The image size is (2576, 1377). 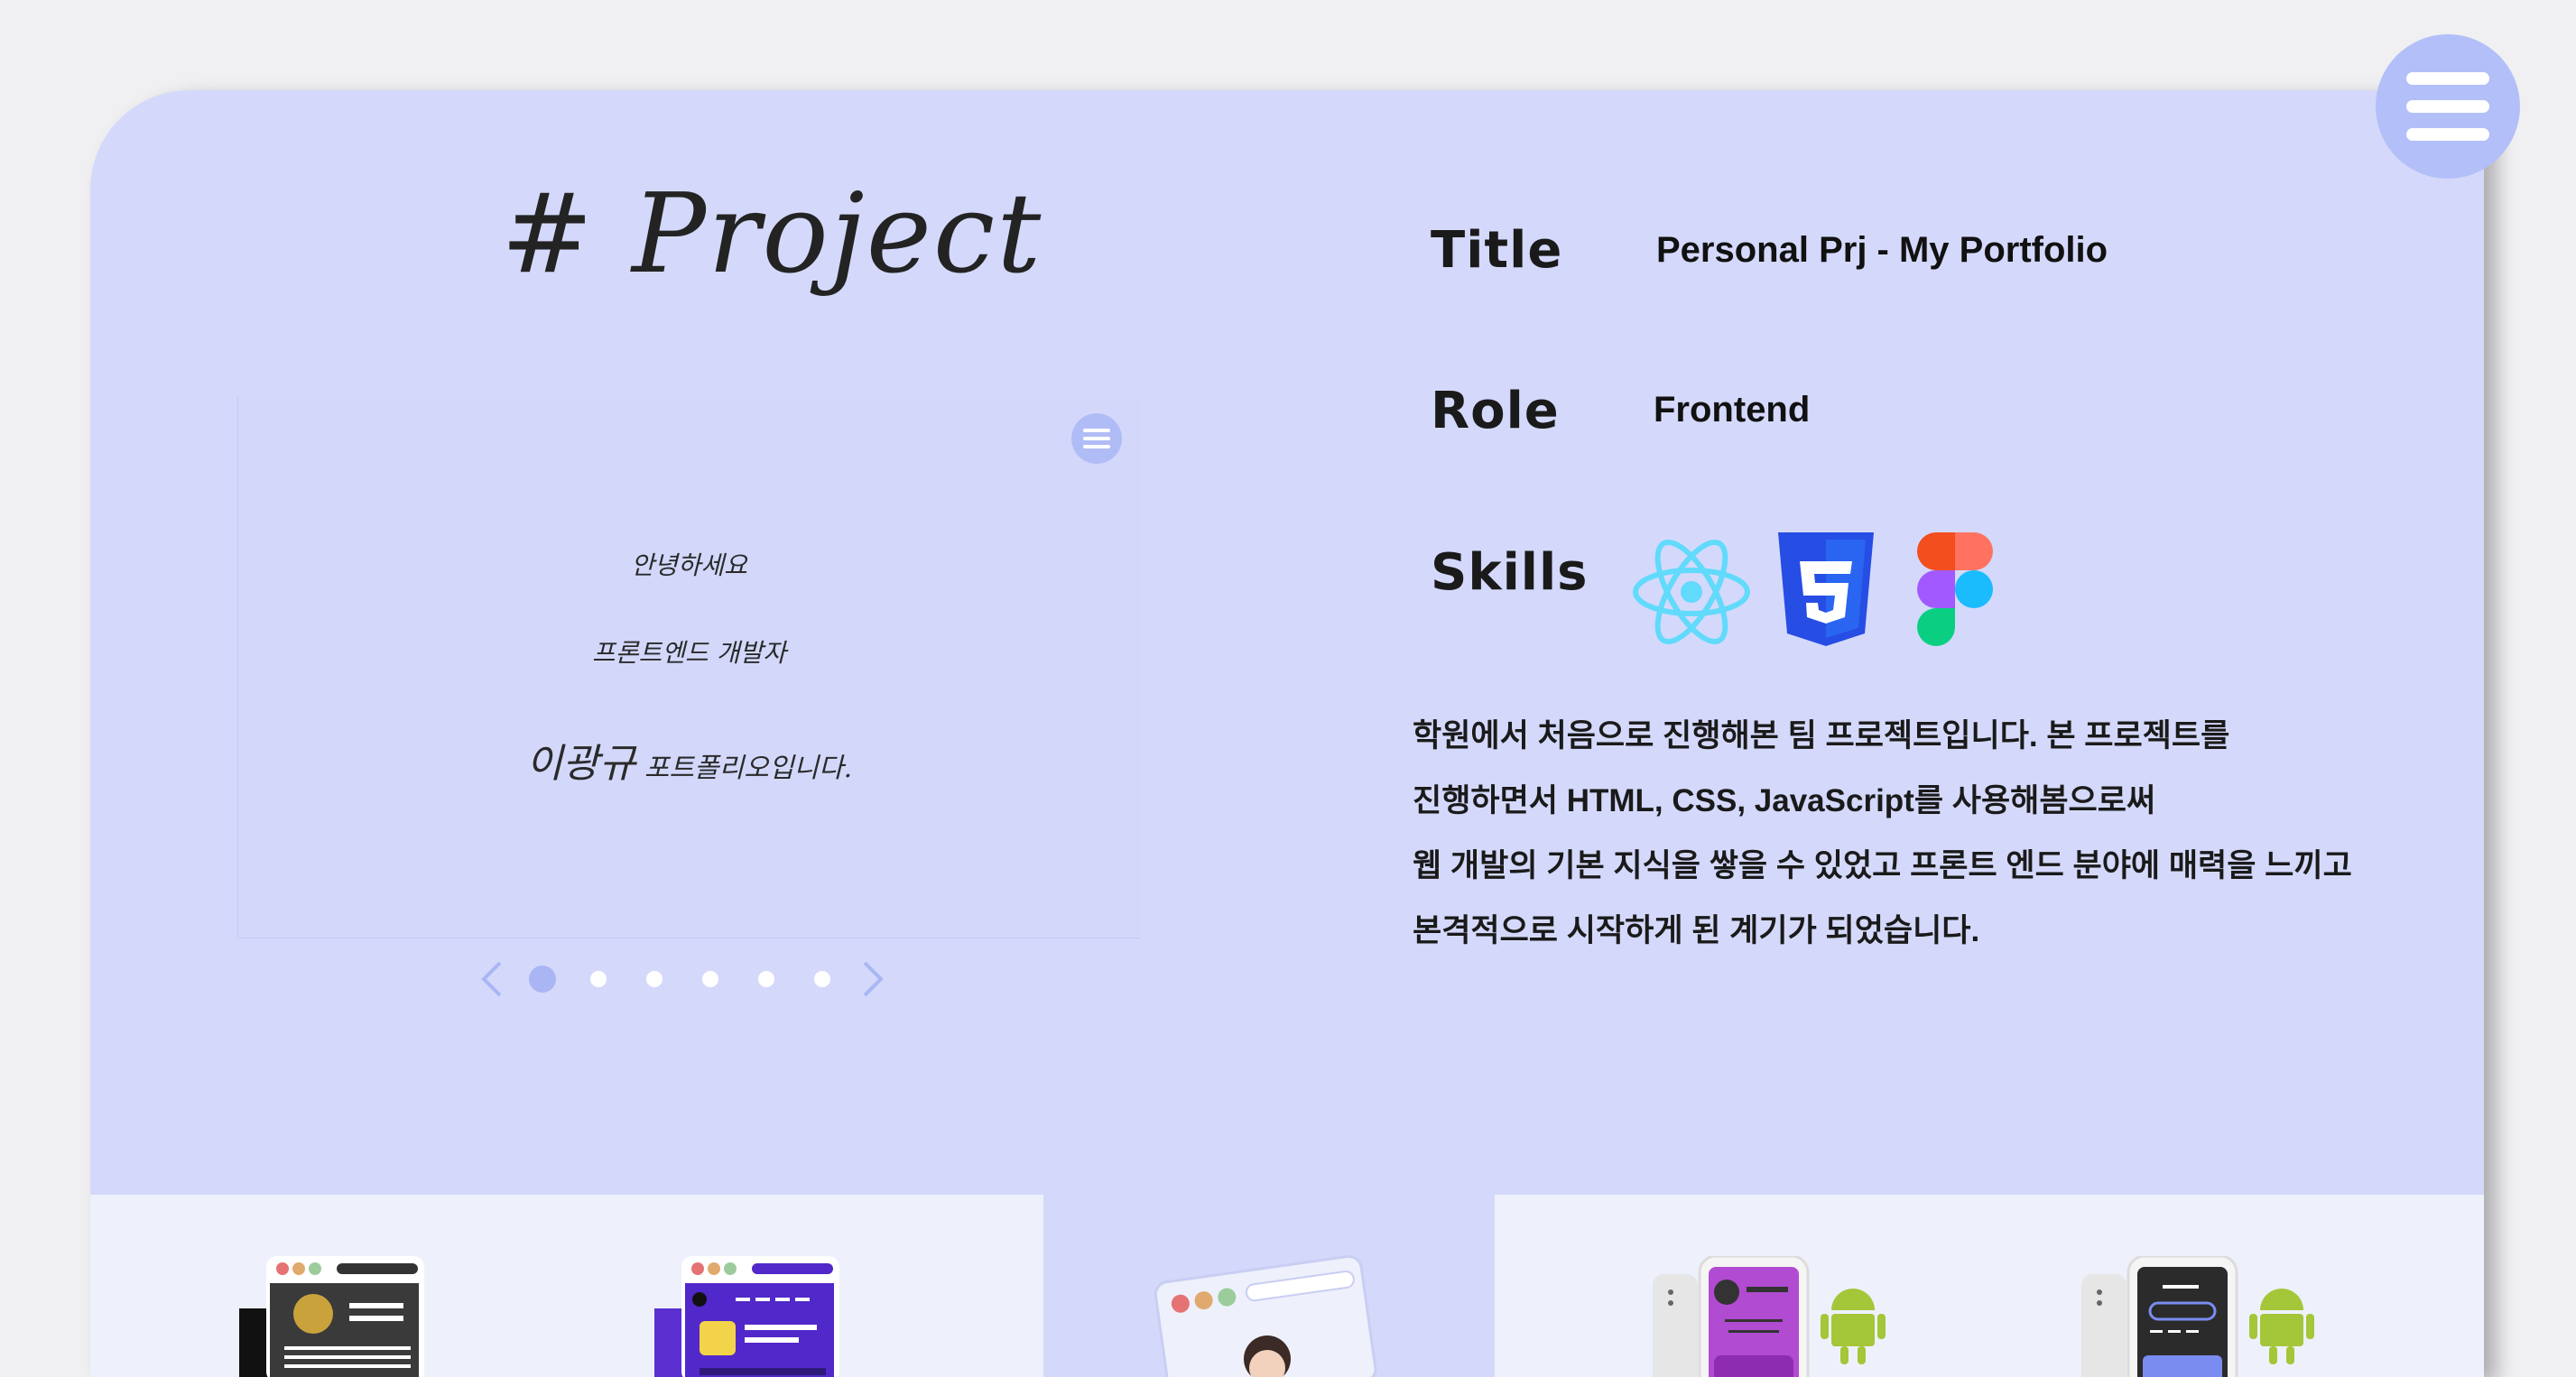 I want to click on mobile-purple-thumbnail, so click(x=1770, y=1316).